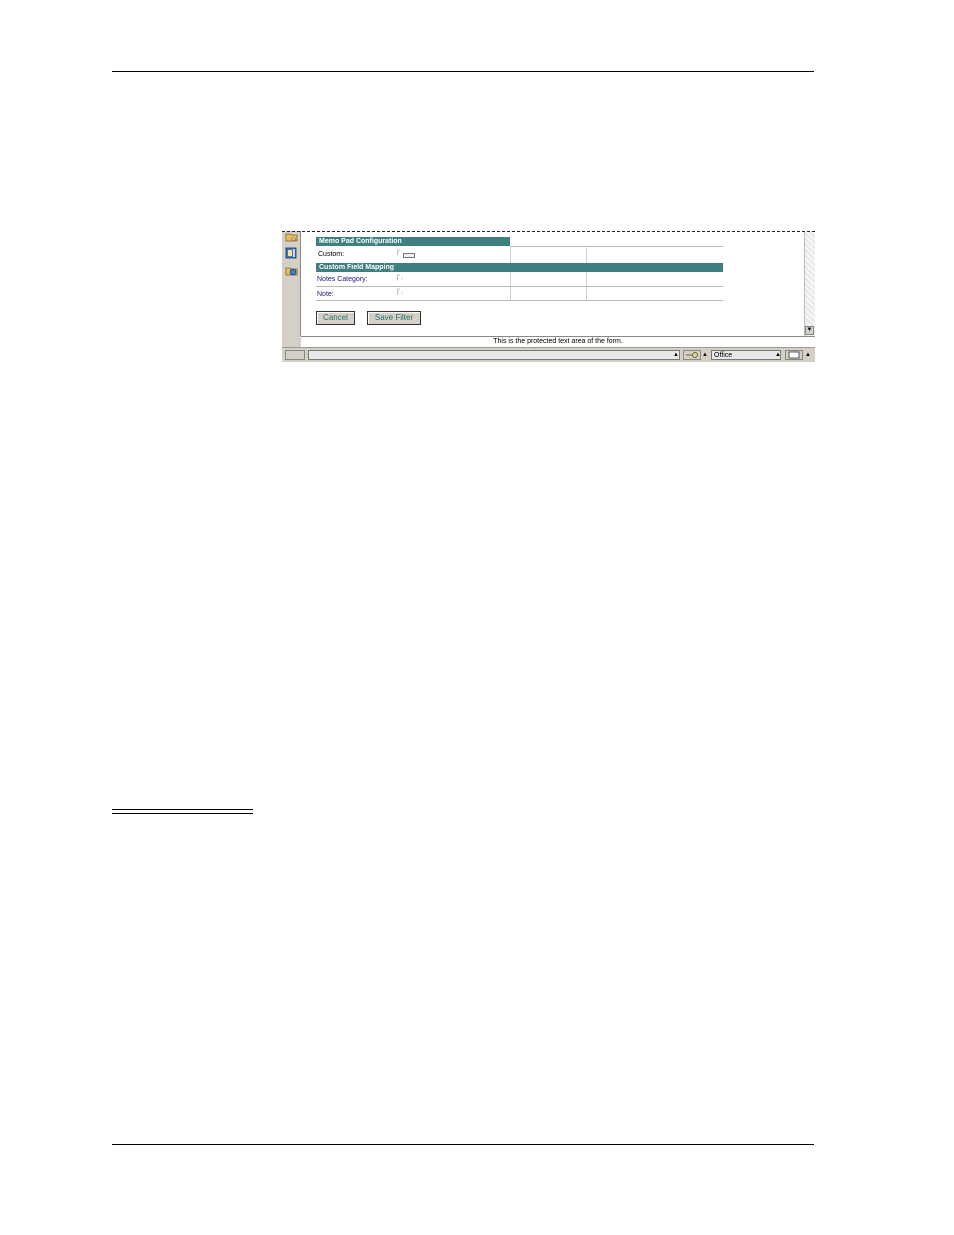 The image size is (954, 1235). I want to click on mail-icon, so click(794, 355).